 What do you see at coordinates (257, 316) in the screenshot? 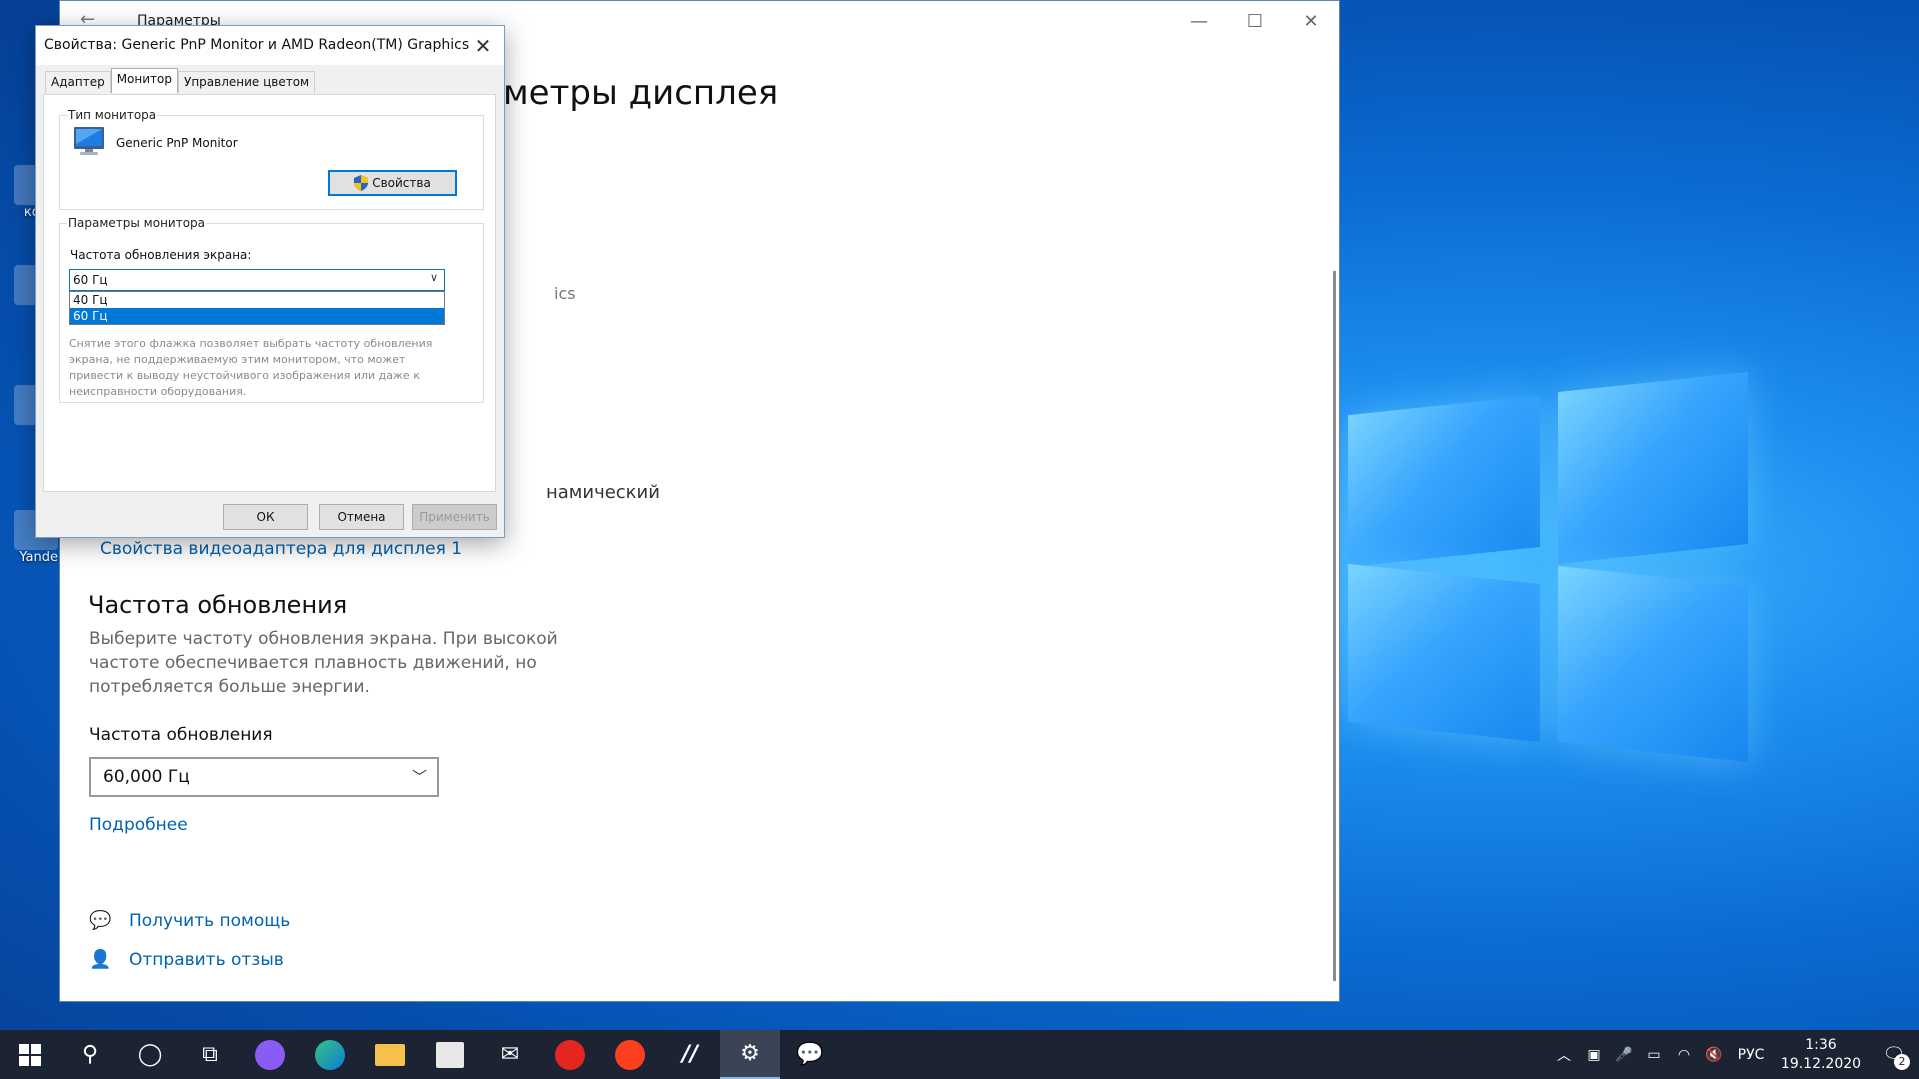
I see `dropdown-option-selected: 60 Гц` at bounding box center [257, 316].